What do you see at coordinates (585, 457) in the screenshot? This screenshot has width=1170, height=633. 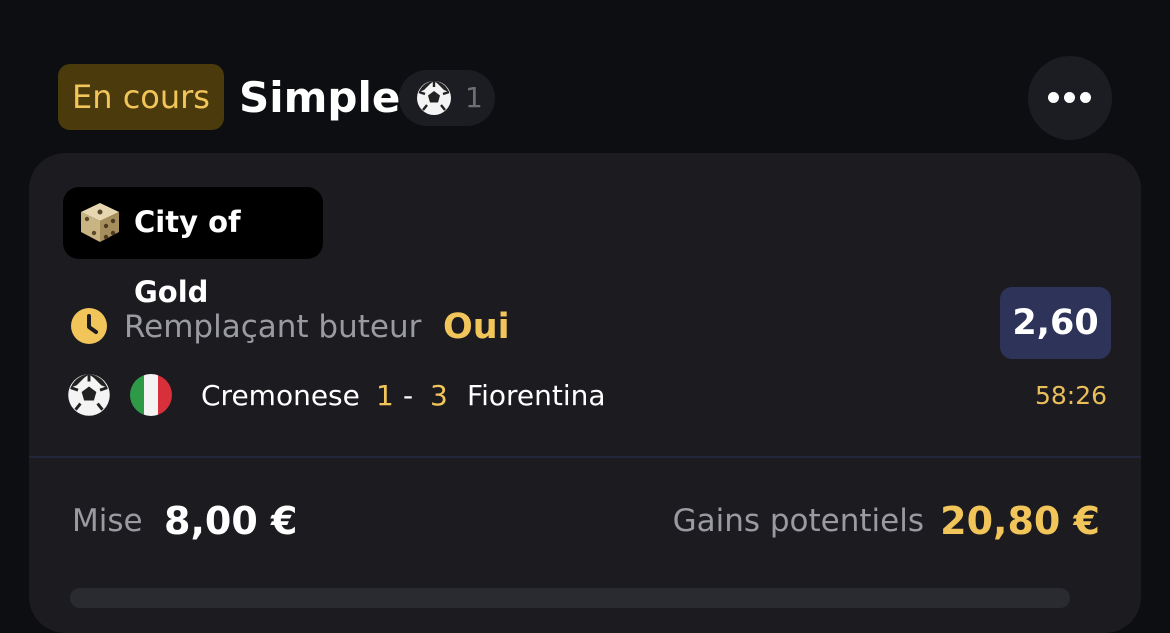 I see `card-divider` at bounding box center [585, 457].